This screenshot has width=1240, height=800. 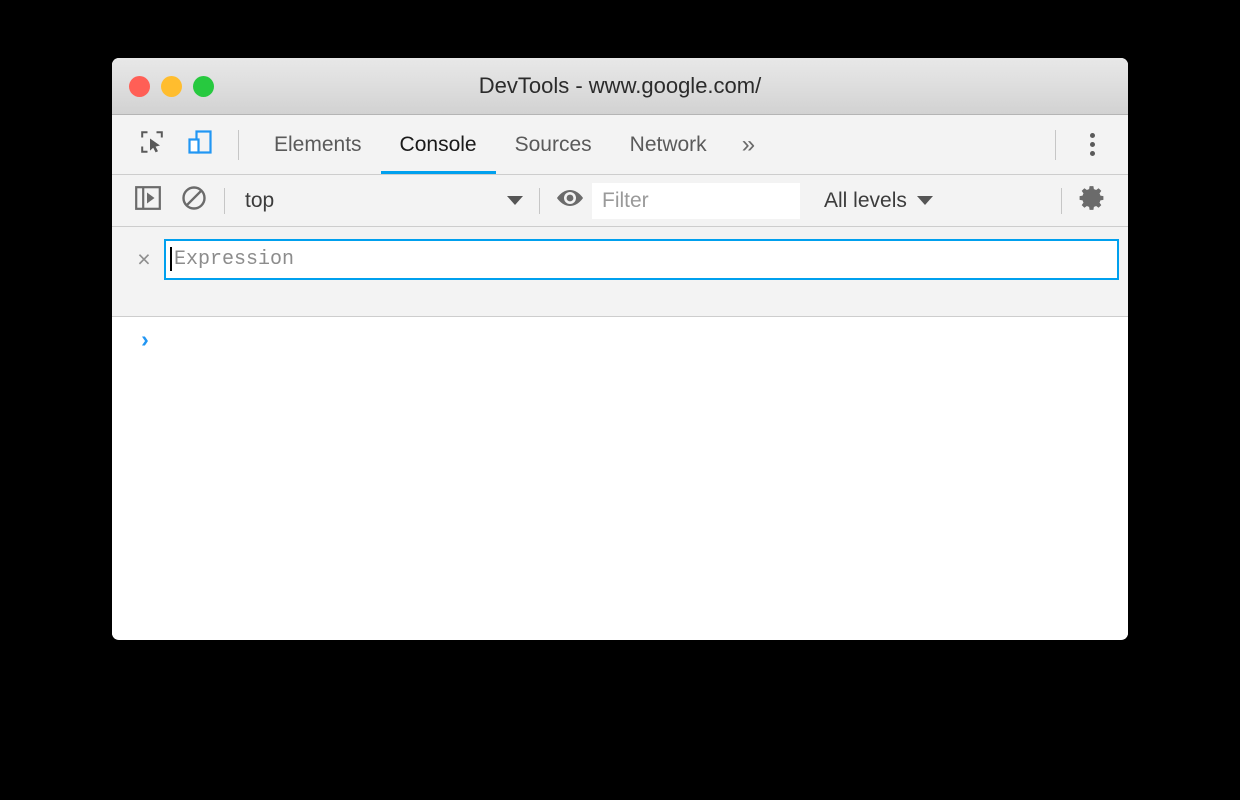 I want to click on console-prompt-chevron-icon: ›, so click(x=145, y=339).